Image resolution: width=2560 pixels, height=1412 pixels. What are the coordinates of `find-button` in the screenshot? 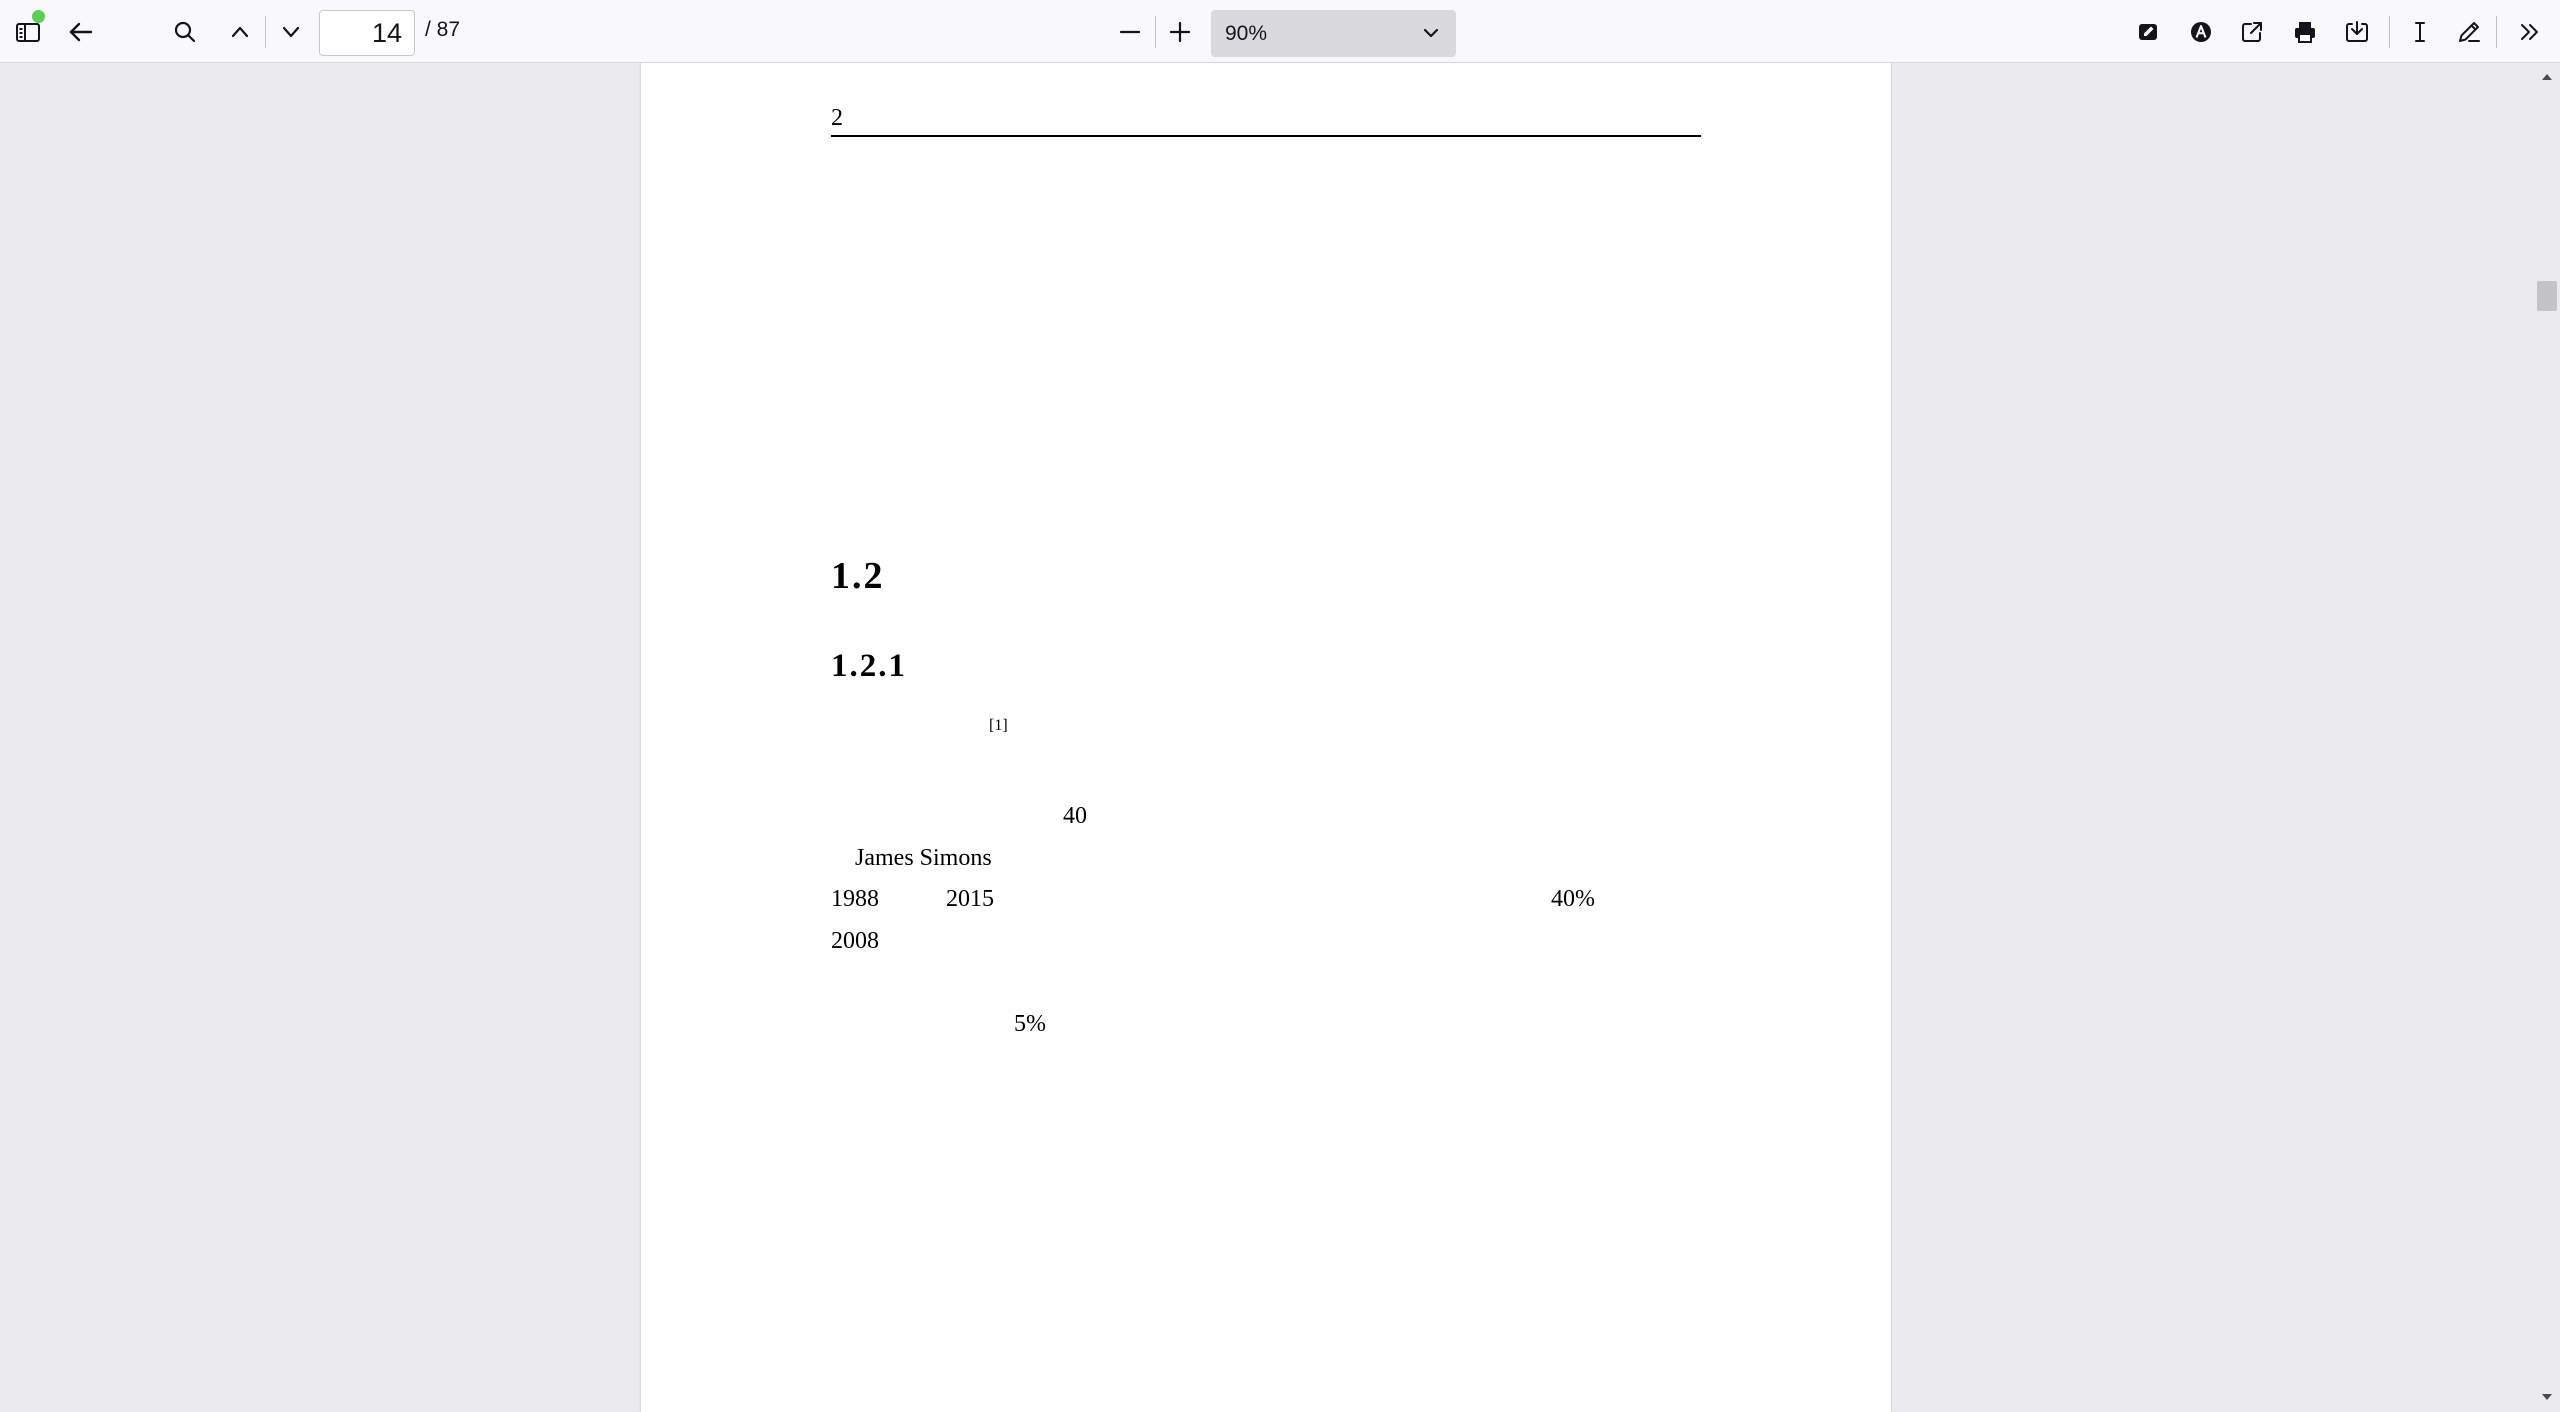 It's located at (185, 32).